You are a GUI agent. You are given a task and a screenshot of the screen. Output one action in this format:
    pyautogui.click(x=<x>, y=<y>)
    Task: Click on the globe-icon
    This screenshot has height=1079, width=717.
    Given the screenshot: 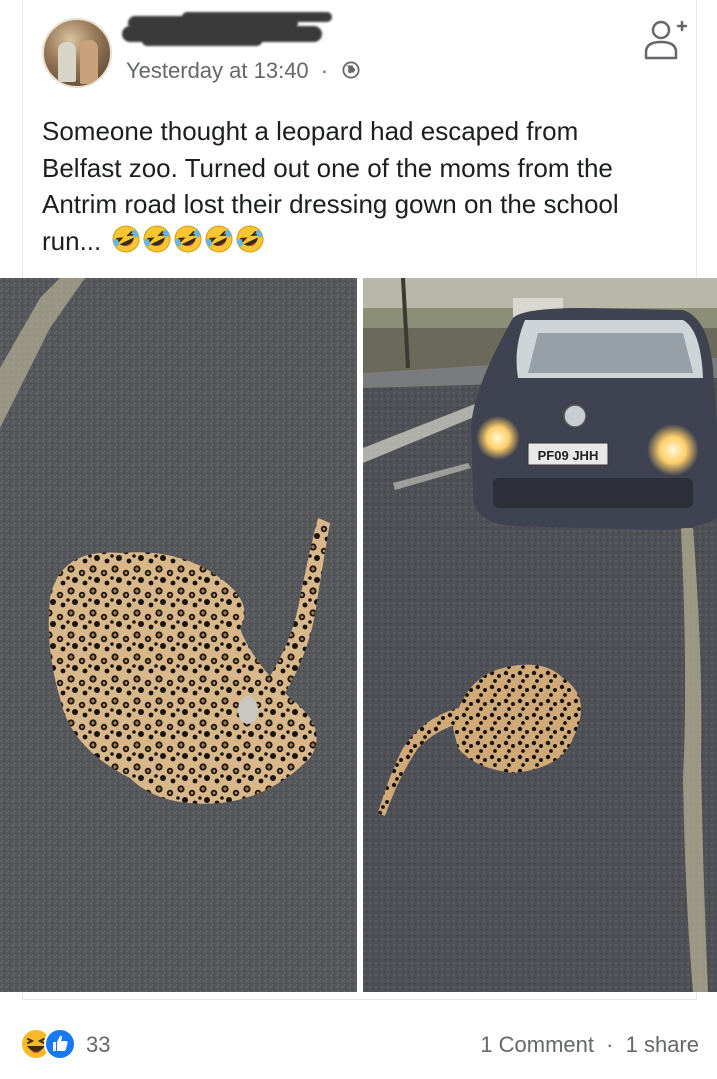 What is the action you would take?
    pyautogui.click(x=351, y=70)
    